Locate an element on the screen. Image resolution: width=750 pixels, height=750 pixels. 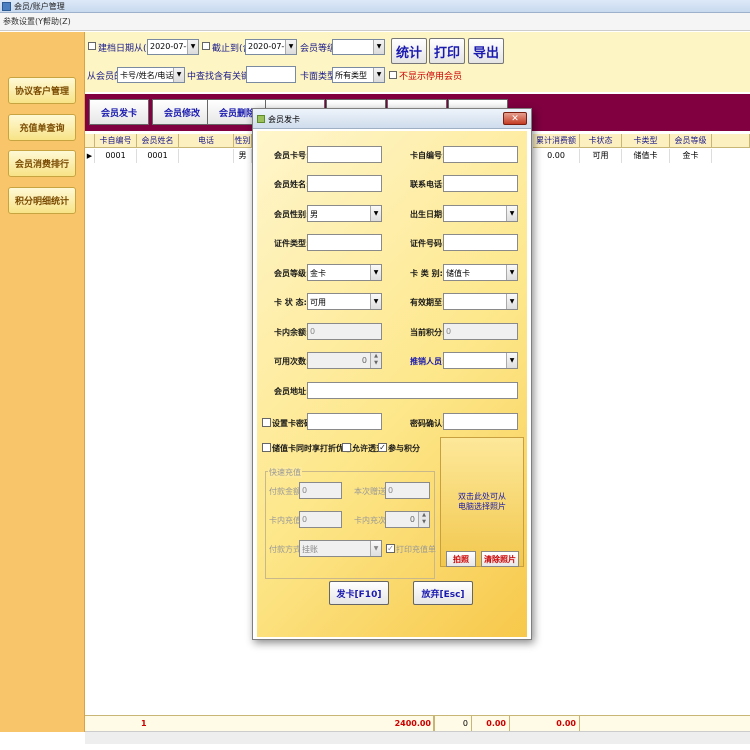
print-button: 打印 is located at coordinates (447, 51).